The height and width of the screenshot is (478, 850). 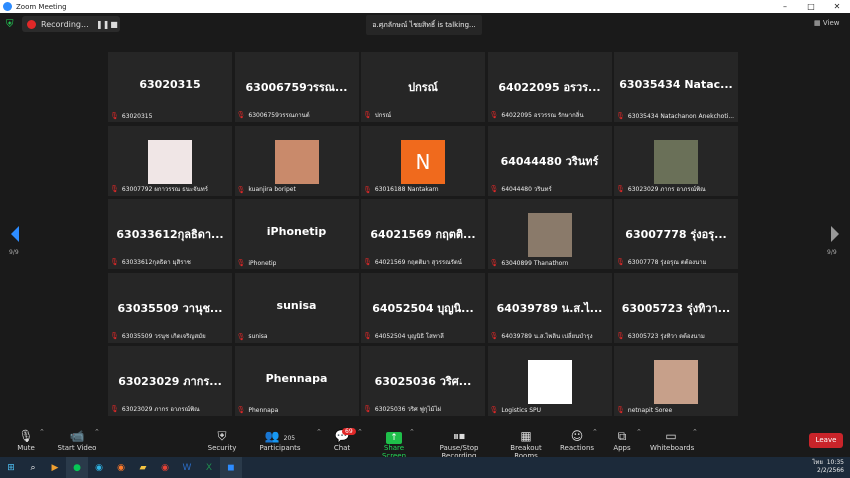 What do you see at coordinates (360, 432) in the screenshot?
I see `chat-options-chevron-icon: ⌃` at bounding box center [360, 432].